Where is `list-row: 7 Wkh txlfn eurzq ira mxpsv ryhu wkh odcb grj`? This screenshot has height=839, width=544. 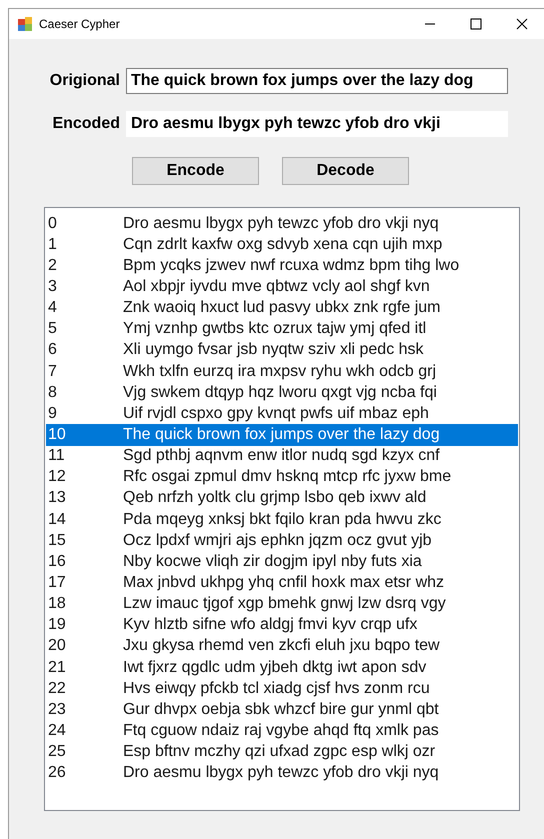
list-row: 7 Wkh txlfn eurzq ira mxpsv ryhu wkh odcb grj is located at coordinates (282, 371).